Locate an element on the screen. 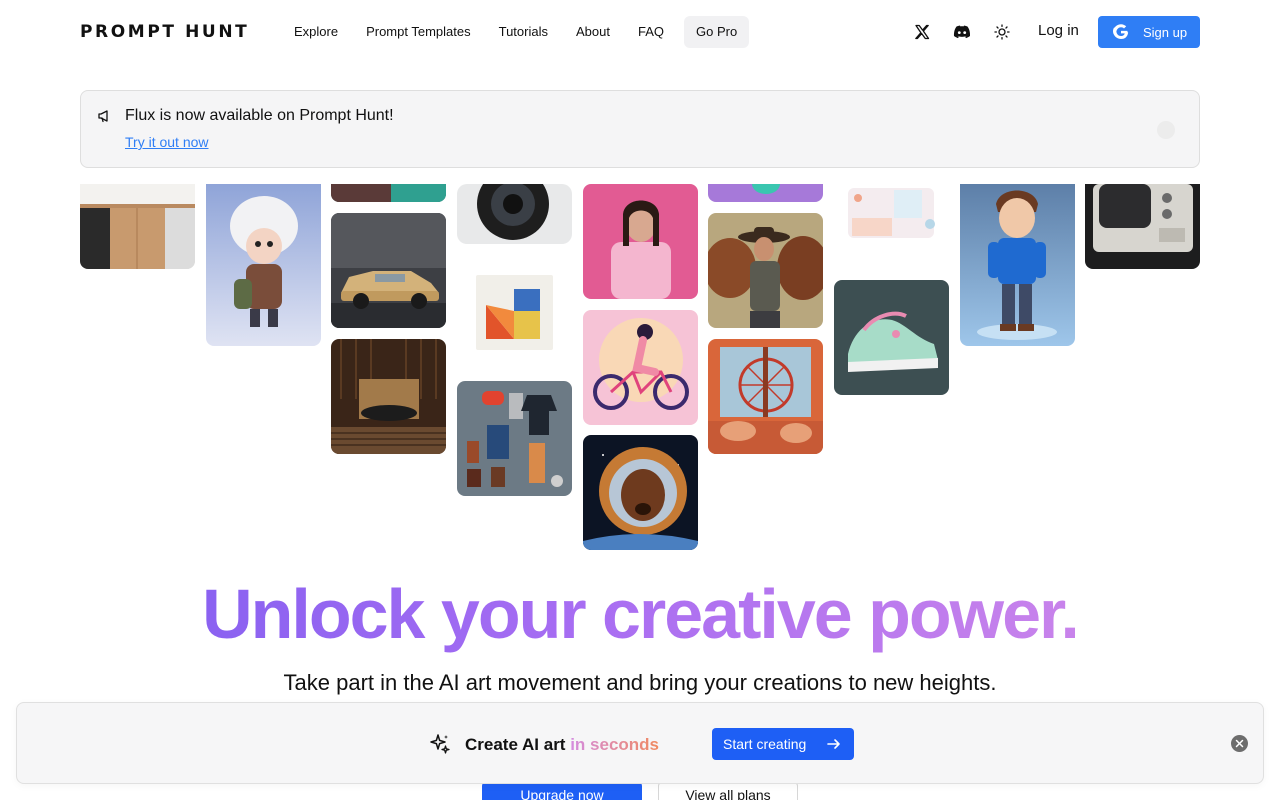 The image size is (1280, 800). gallery-tile-vintage-car is located at coordinates (388, 270).